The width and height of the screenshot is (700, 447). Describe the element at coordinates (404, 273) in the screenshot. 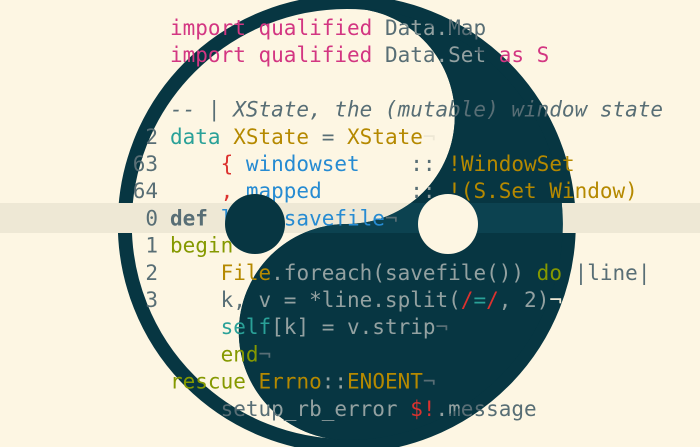

I see `code-token: .foreach(savefile())` at that location.